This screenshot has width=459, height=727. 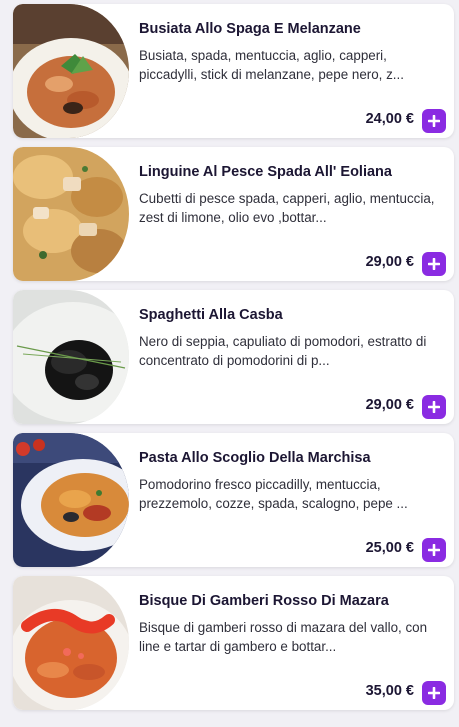 I want to click on dish-name: Busiata Allo Spaga E Melanzane, so click(x=250, y=29).